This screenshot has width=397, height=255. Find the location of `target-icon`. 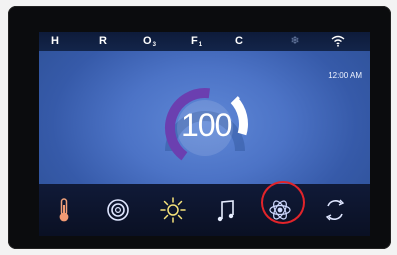

target-icon is located at coordinates (118, 210).